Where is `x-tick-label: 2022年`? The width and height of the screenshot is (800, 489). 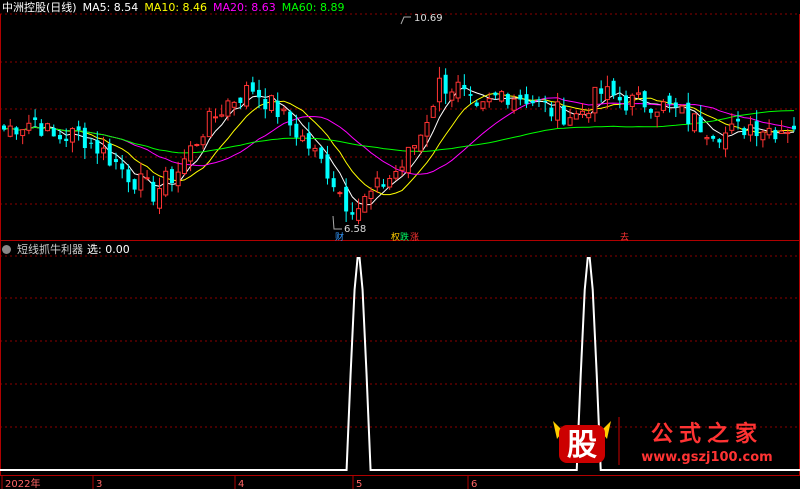
x-tick-label: 2022年 is located at coordinates (22, 483).